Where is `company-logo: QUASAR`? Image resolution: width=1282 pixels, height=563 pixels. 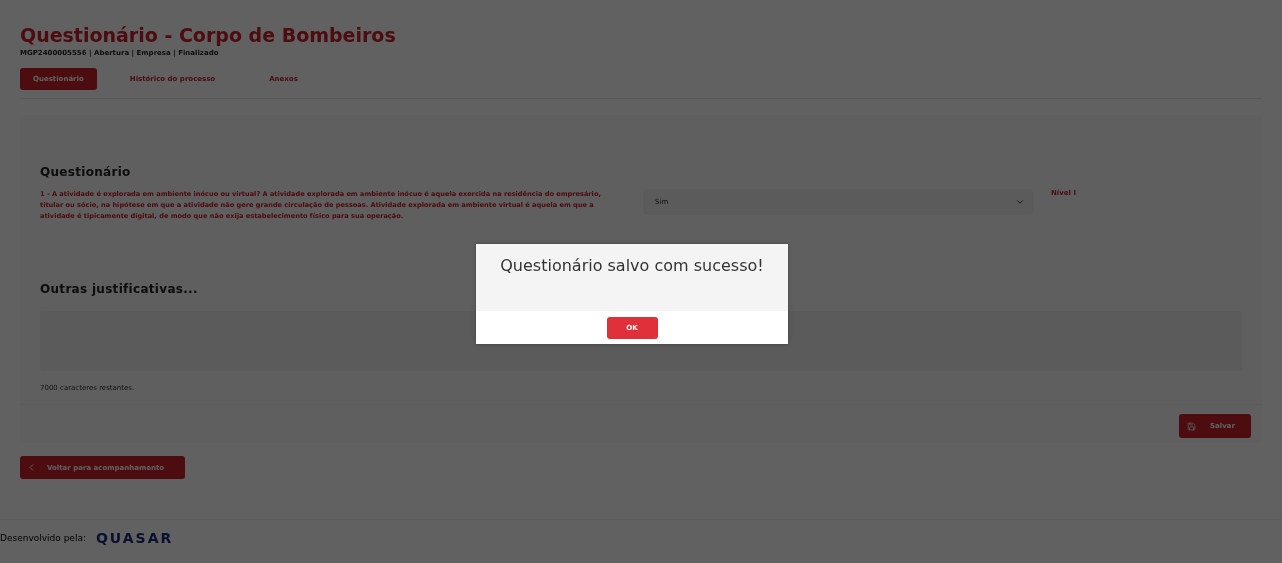
company-logo: QUASAR is located at coordinates (134, 538).